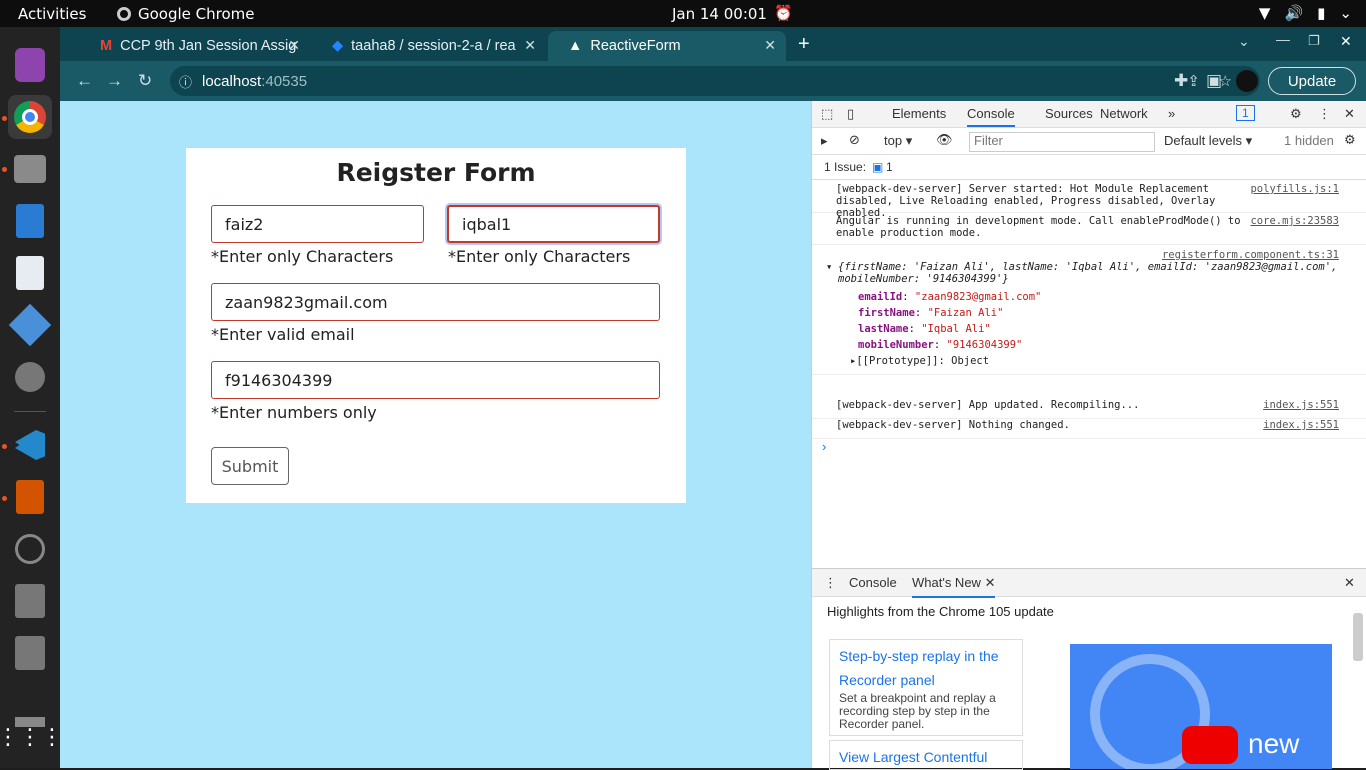 The height and width of the screenshot is (770, 1366). Describe the element at coordinates (1193, 81) in the screenshot. I see `share-icon: ⇪` at that location.